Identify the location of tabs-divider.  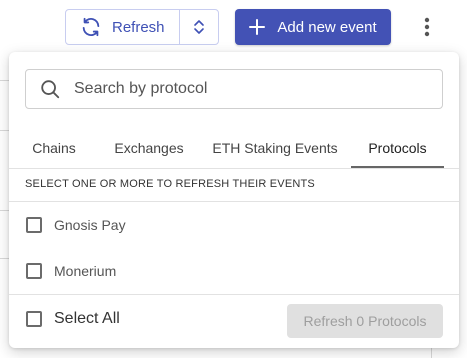
(234, 168).